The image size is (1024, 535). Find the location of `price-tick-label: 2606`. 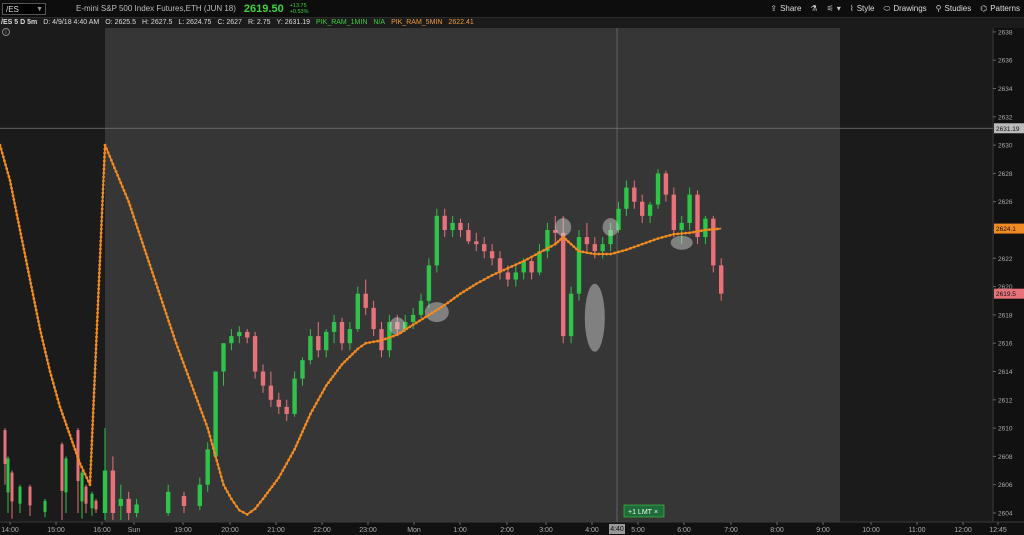

price-tick-label: 2606 is located at coordinates (1005, 485).